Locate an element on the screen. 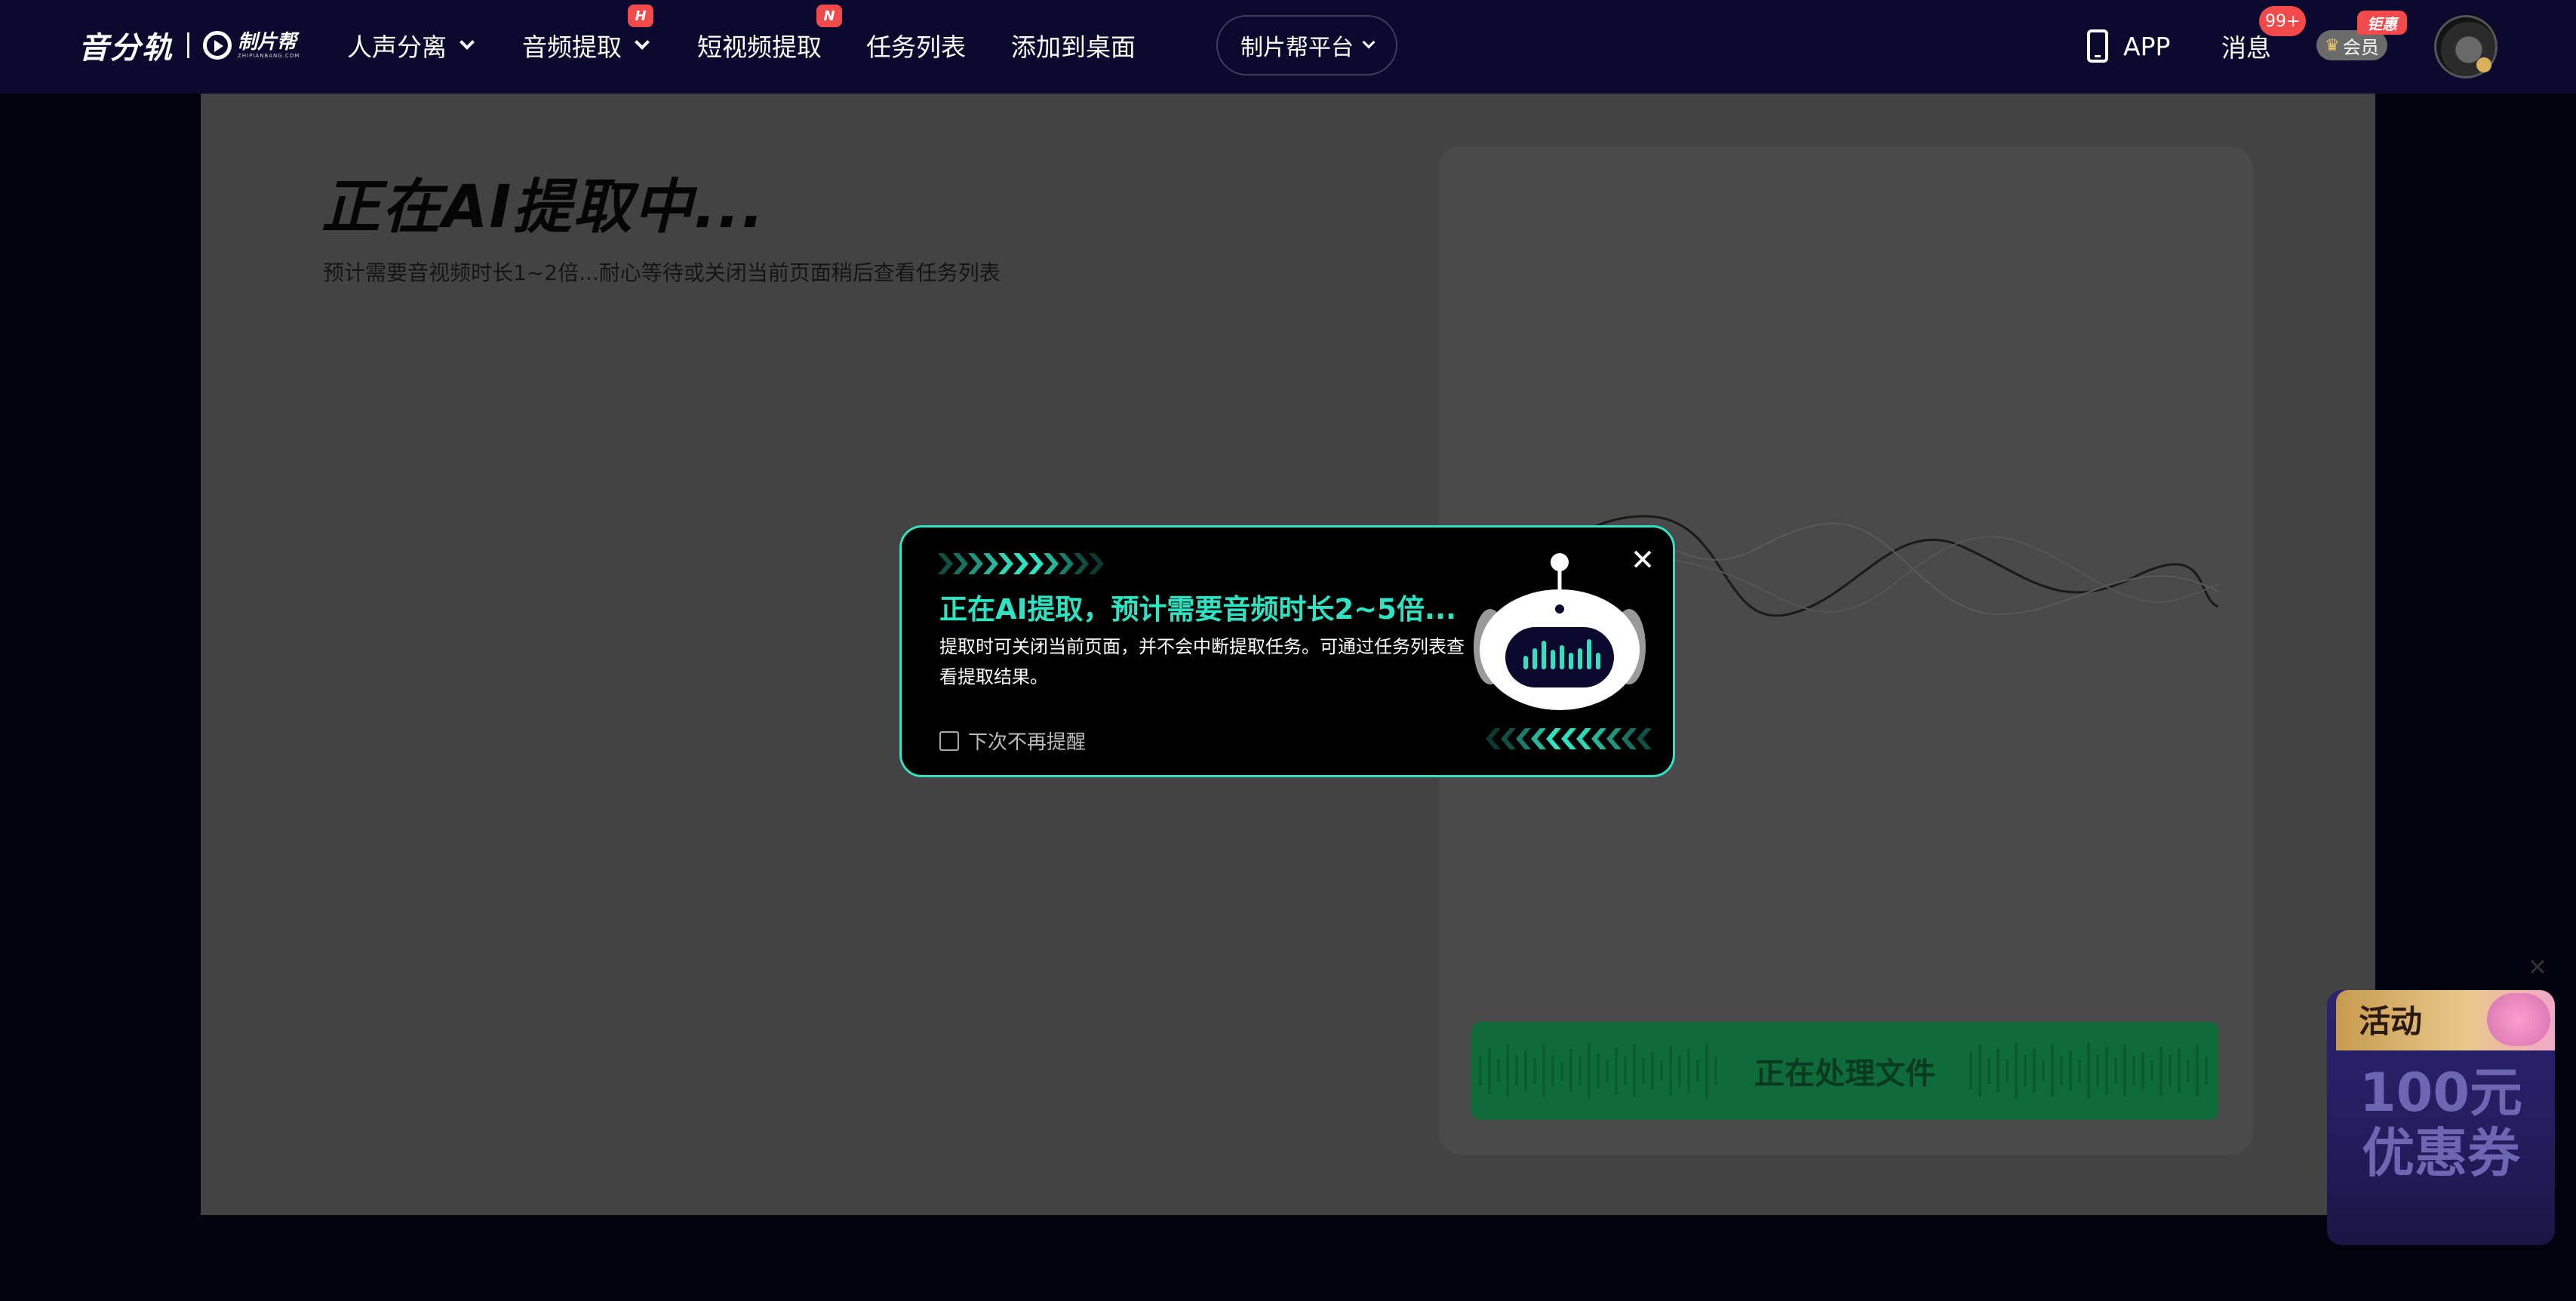 The height and width of the screenshot is (1301, 2576). nav-item-short-video-extract: 短视频提取 is located at coordinates (759, 45).